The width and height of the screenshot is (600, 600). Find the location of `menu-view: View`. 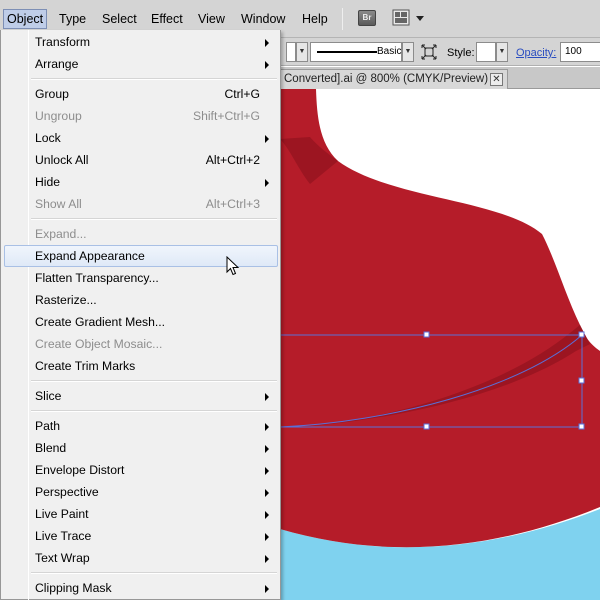

menu-view: View is located at coordinates (211, 19).